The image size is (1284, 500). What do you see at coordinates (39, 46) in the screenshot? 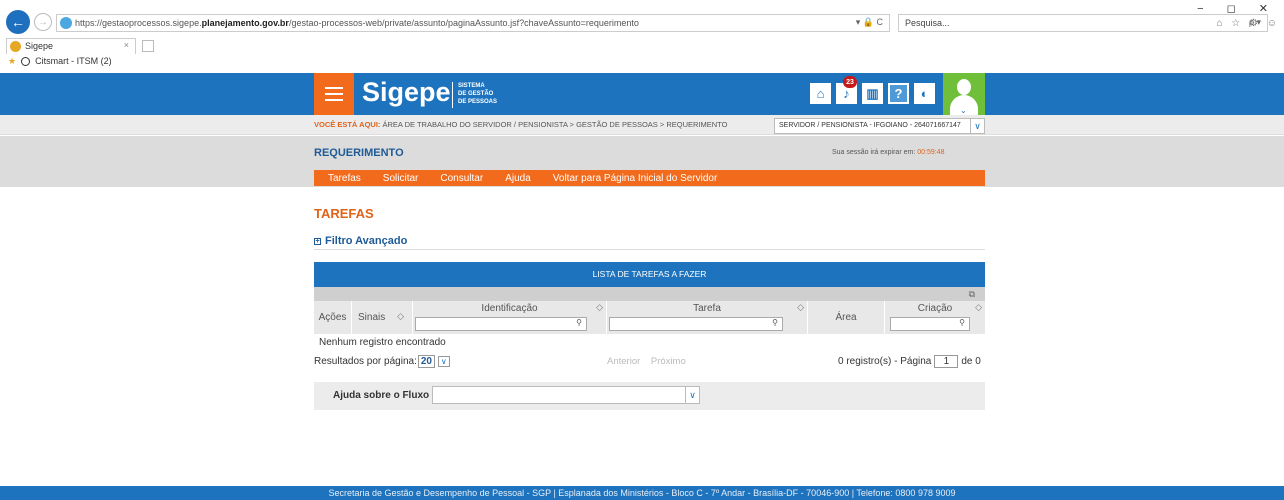
I see `tab-title: Sigepe` at bounding box center [39, 46].